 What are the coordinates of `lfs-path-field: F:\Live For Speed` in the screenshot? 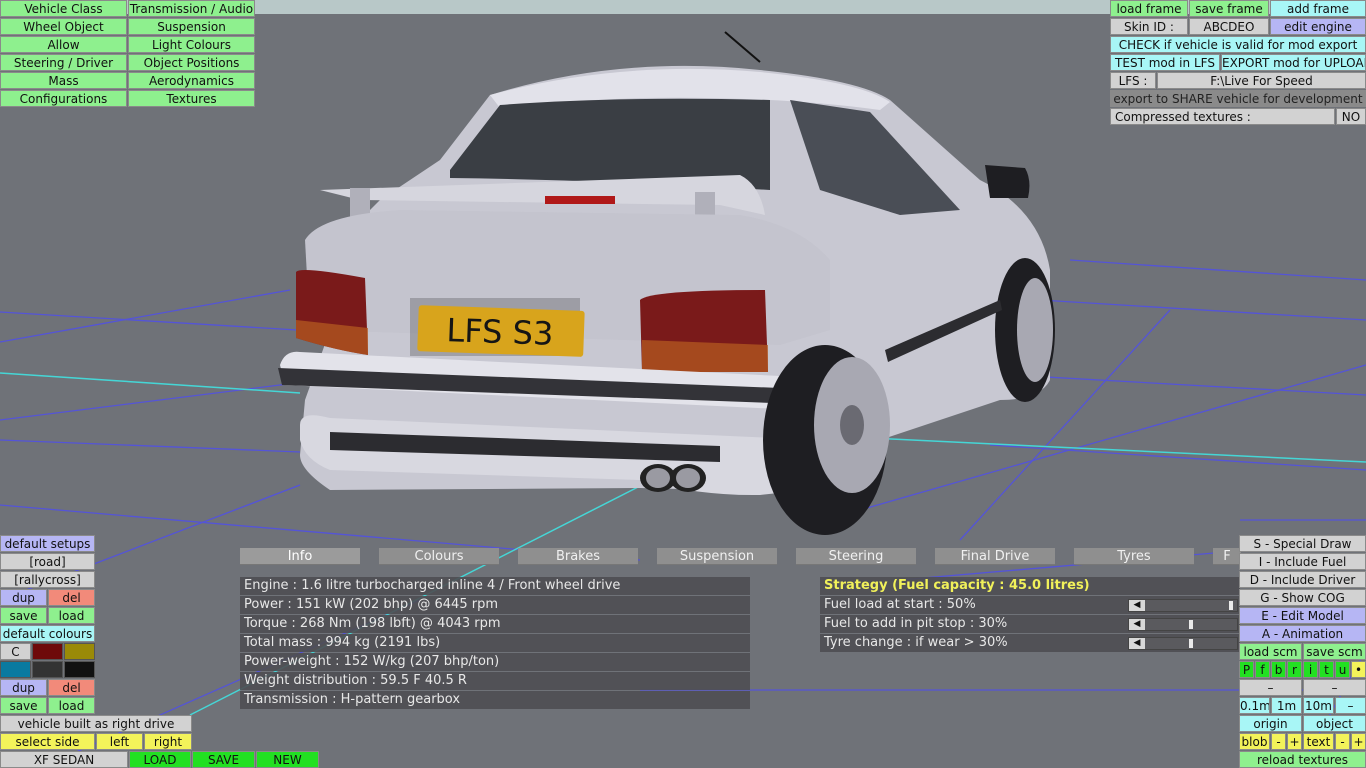 It's located at (1261, 80).